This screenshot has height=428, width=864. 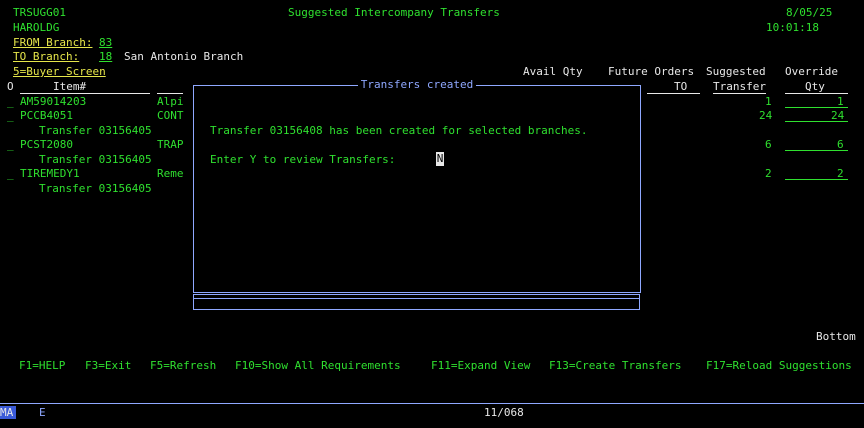 What do you see at coordinates (440, 165) in the screenshot?
I see `review-input-underline` at bounding box center [440, 165].